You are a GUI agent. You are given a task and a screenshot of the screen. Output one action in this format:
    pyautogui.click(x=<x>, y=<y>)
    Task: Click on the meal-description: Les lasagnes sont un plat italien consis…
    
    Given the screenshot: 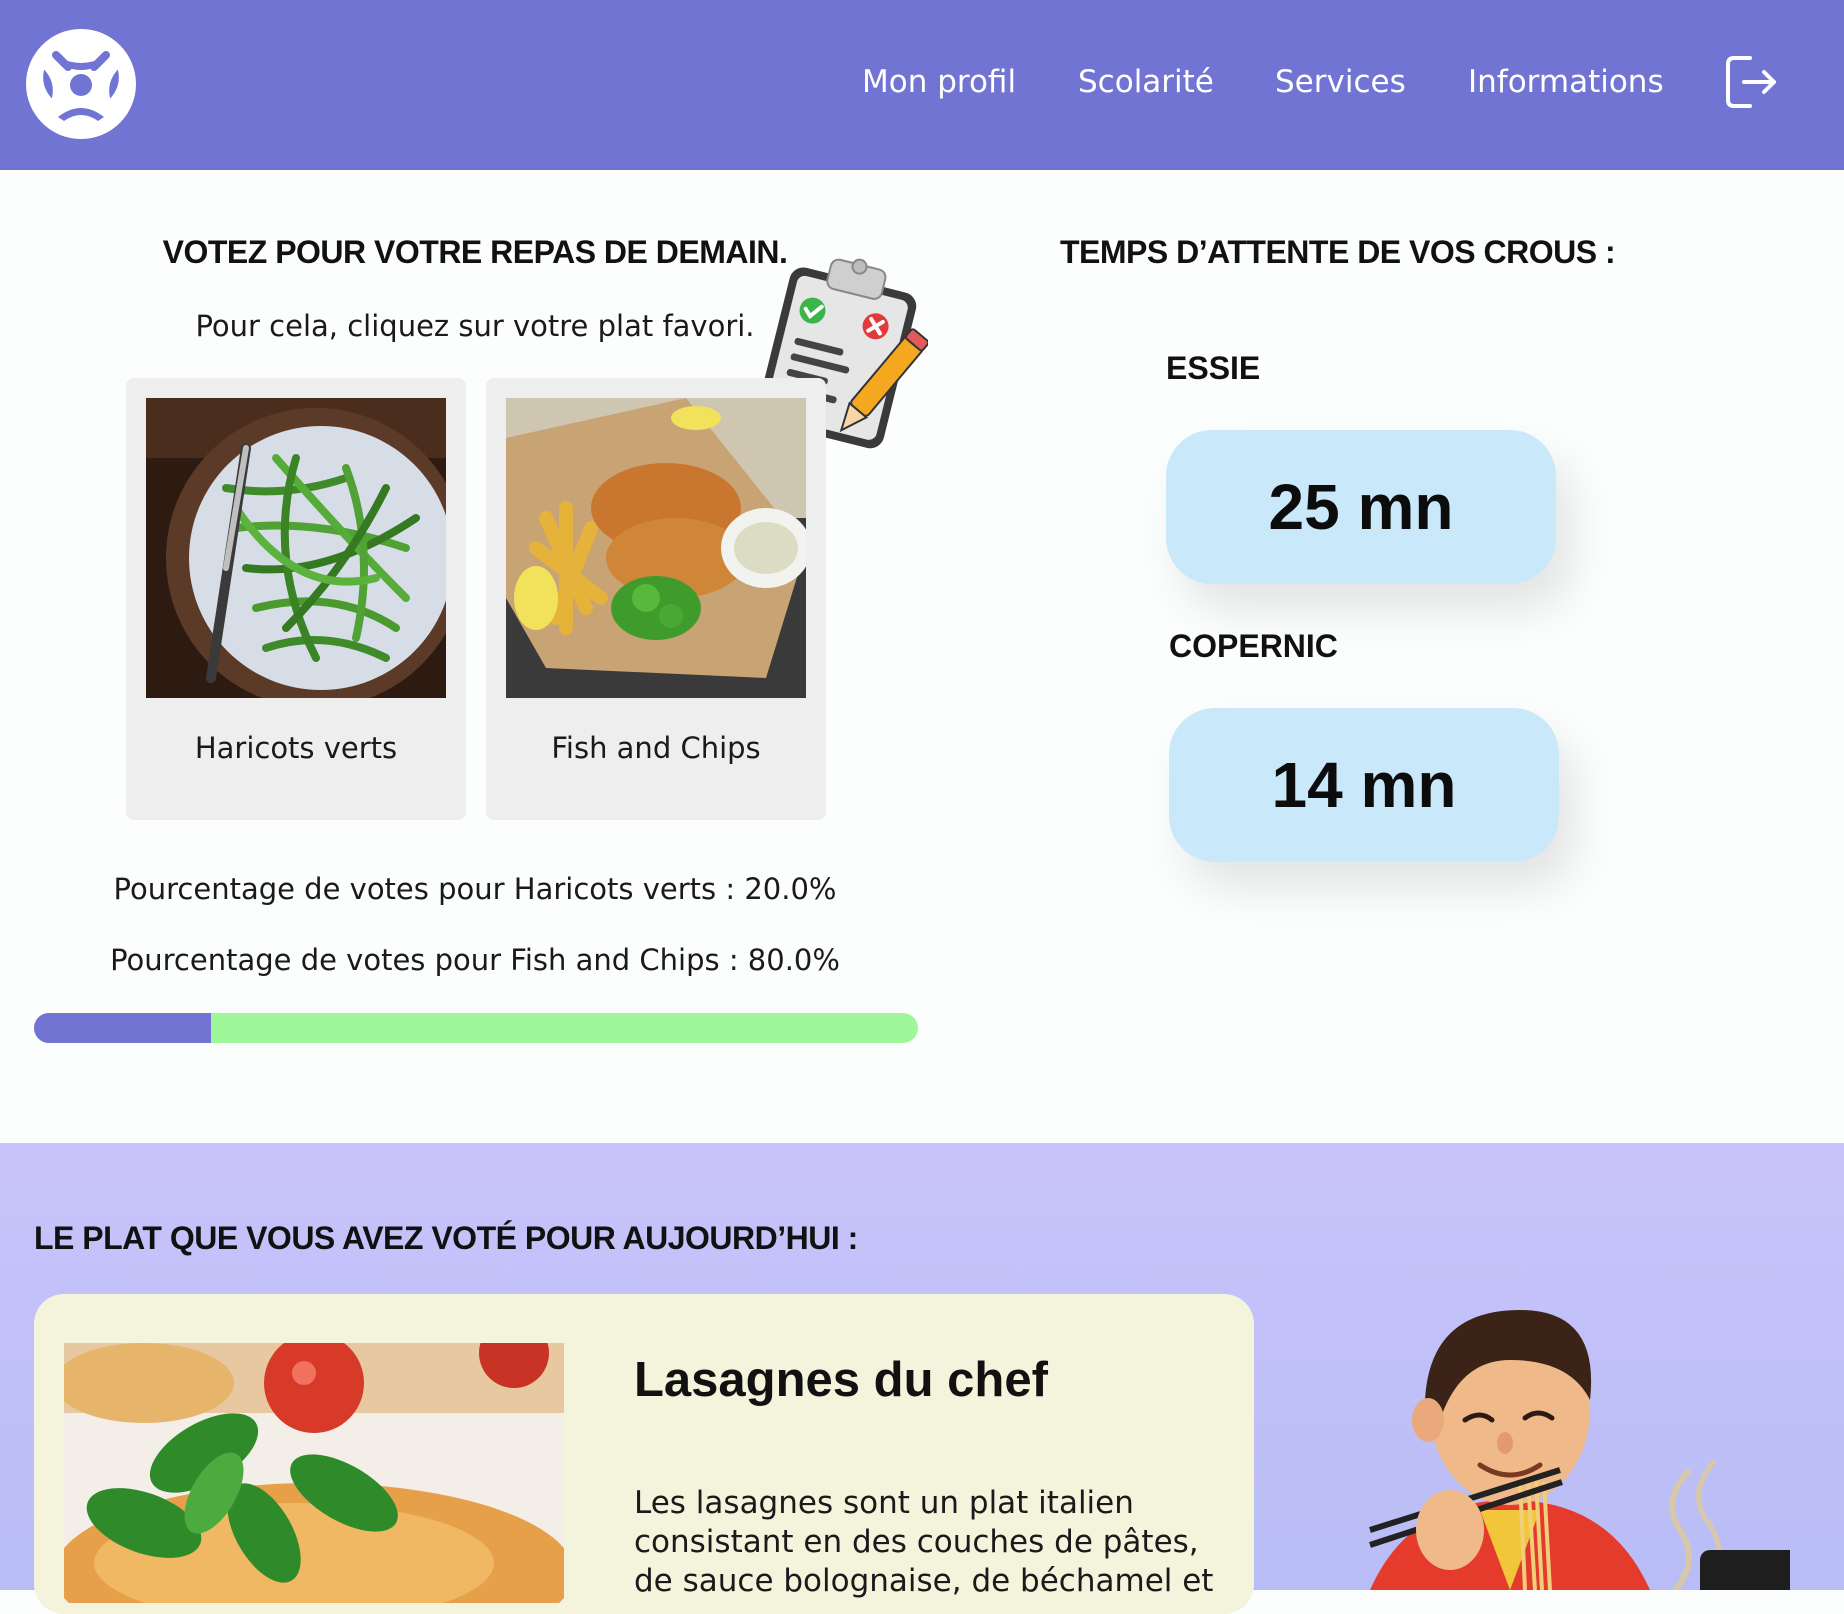 What is the action you would take?
    pyautogui.click(x=924, y=1542)
    